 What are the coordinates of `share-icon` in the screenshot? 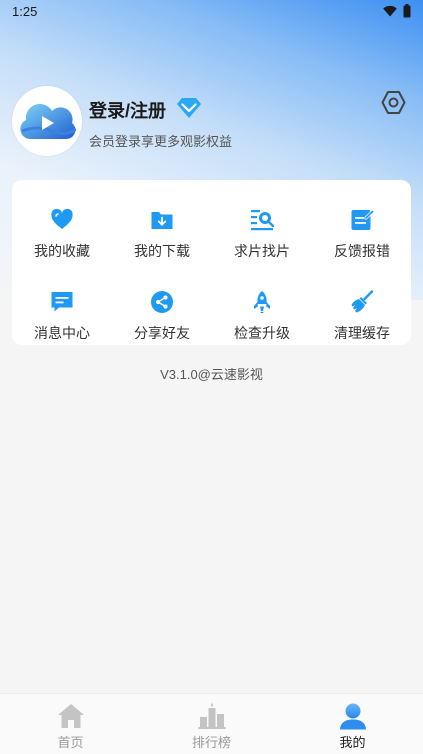 It's located at (162, 302).